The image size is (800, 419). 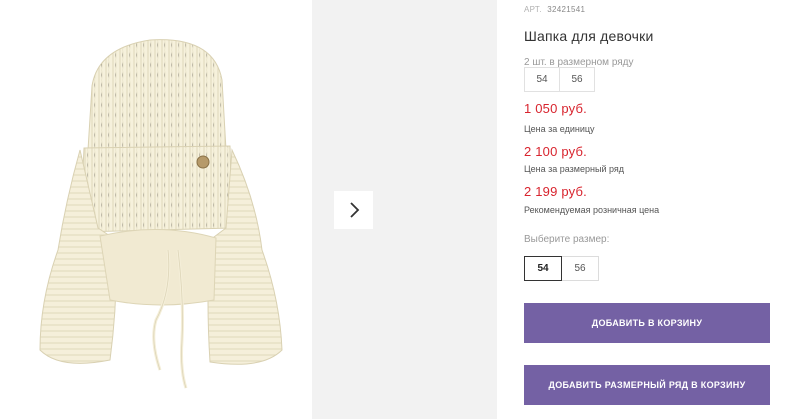 What do you see at coordinates (566, 9) in the screenshot?
I see `article-value: 32421541` at bounding box center [566, 9].